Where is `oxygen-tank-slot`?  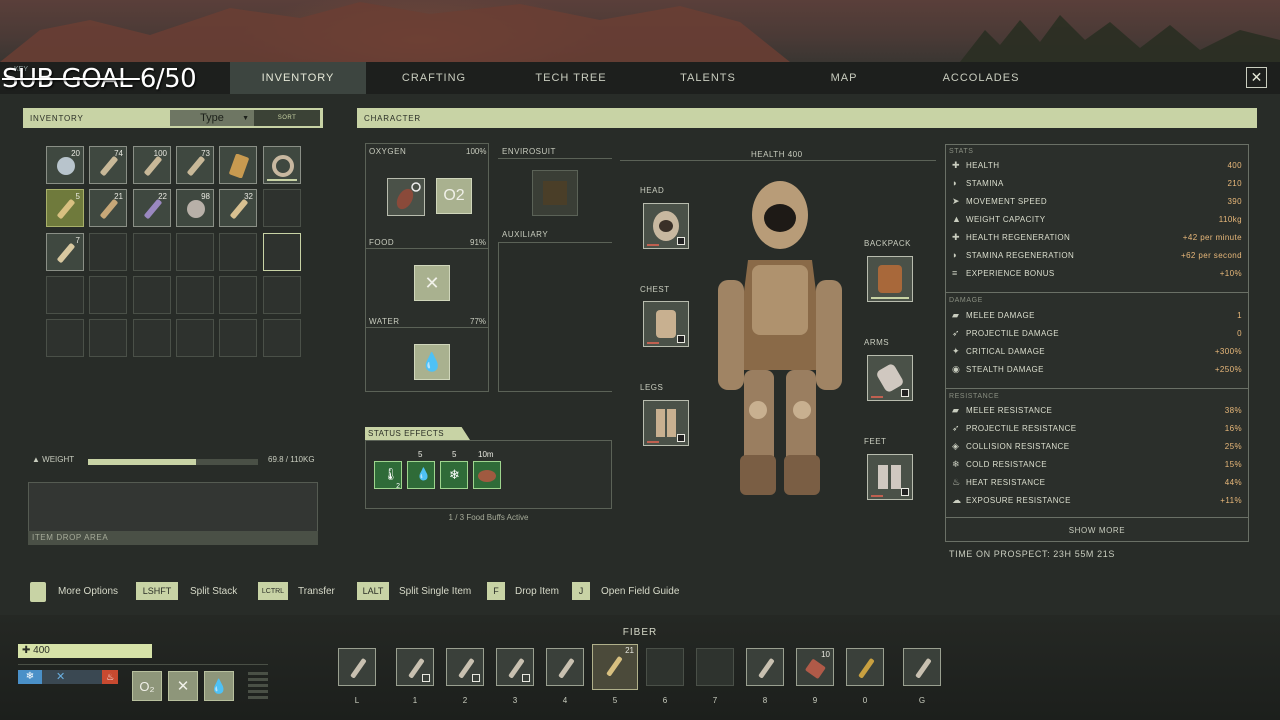
oxygen-tank-slot is located at coordinates (406, 197).